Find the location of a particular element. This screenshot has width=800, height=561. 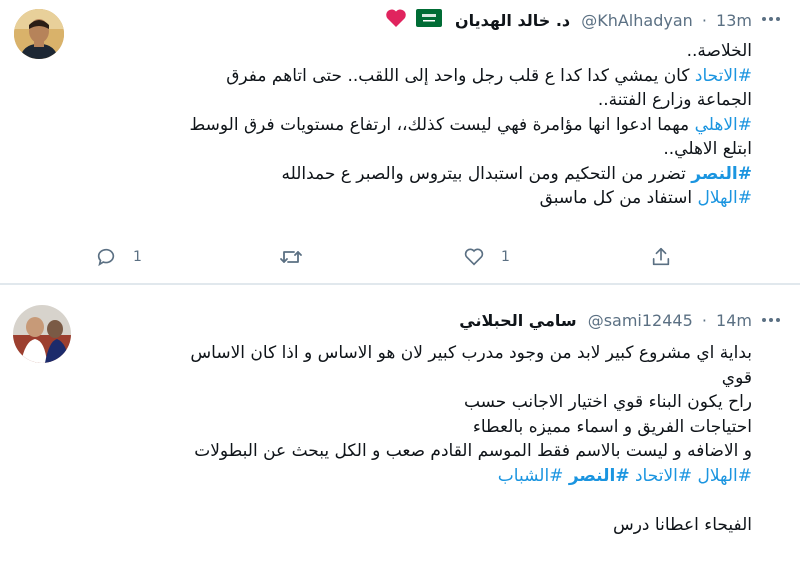

tweet-time: 13m is located at coordinates (734, 21).